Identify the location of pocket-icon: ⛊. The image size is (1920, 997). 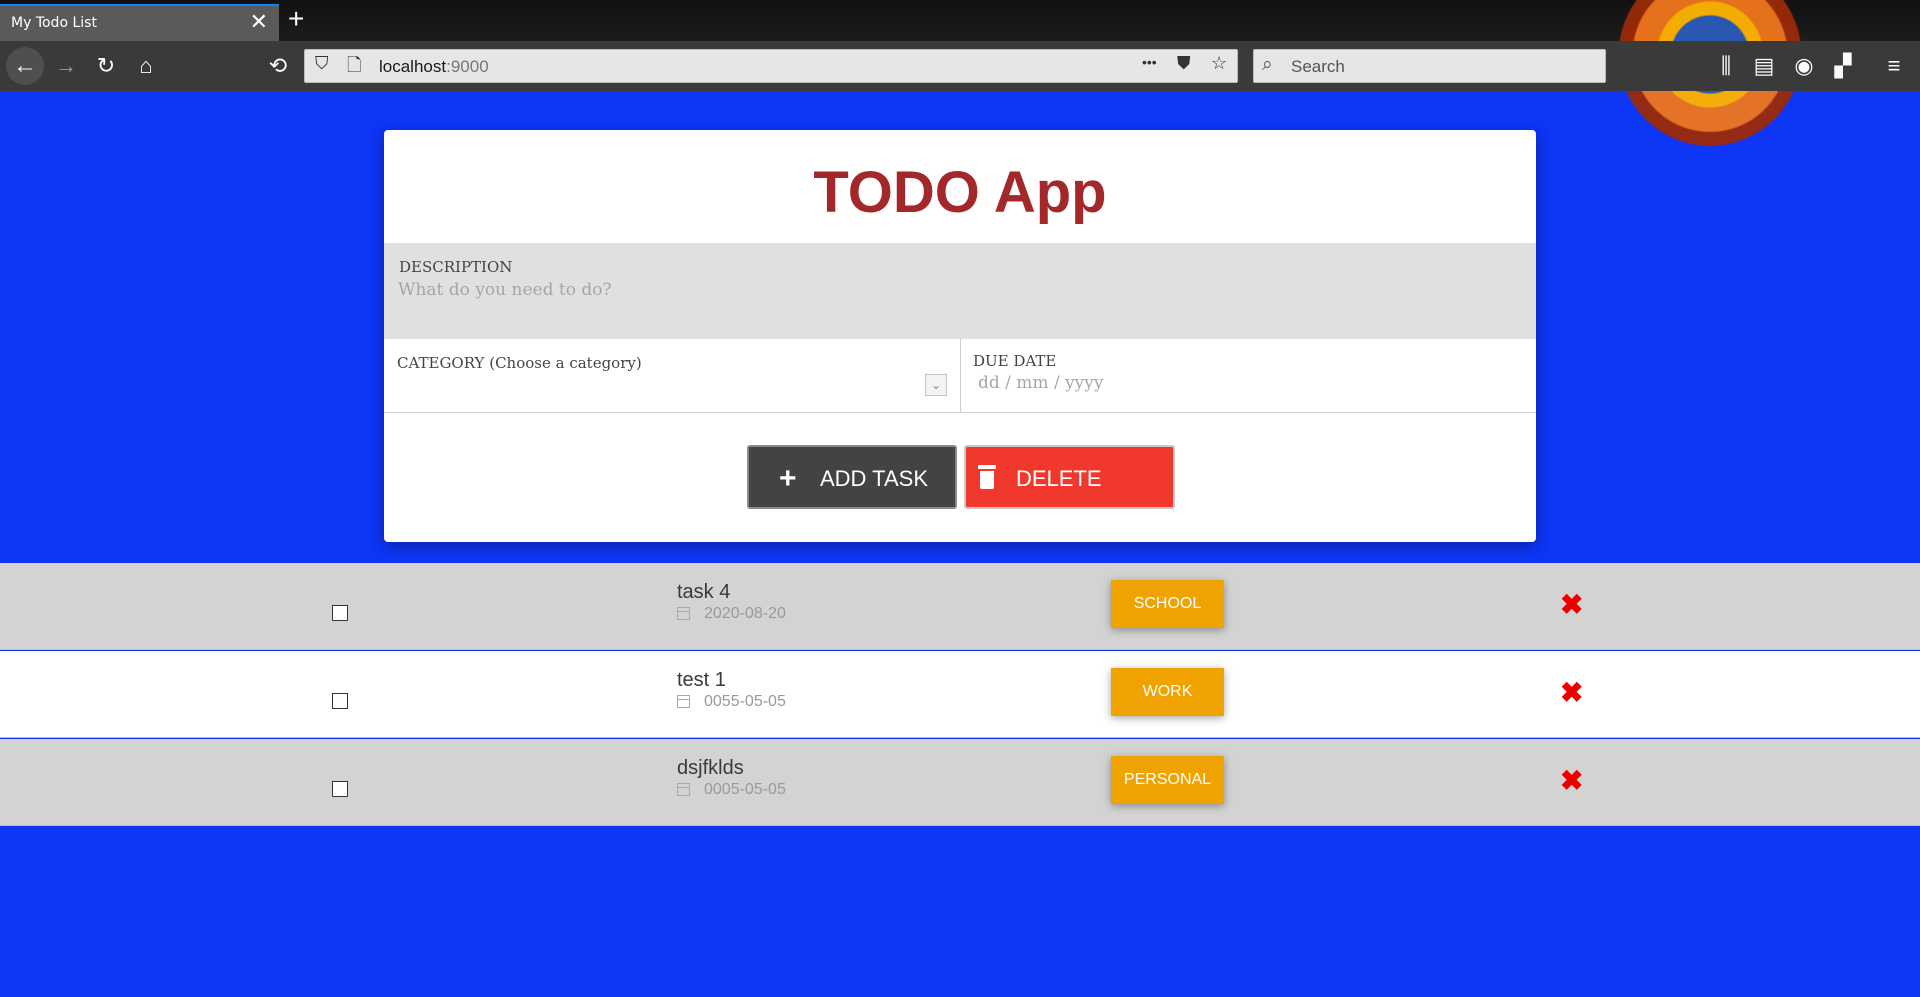
(1184, 63).